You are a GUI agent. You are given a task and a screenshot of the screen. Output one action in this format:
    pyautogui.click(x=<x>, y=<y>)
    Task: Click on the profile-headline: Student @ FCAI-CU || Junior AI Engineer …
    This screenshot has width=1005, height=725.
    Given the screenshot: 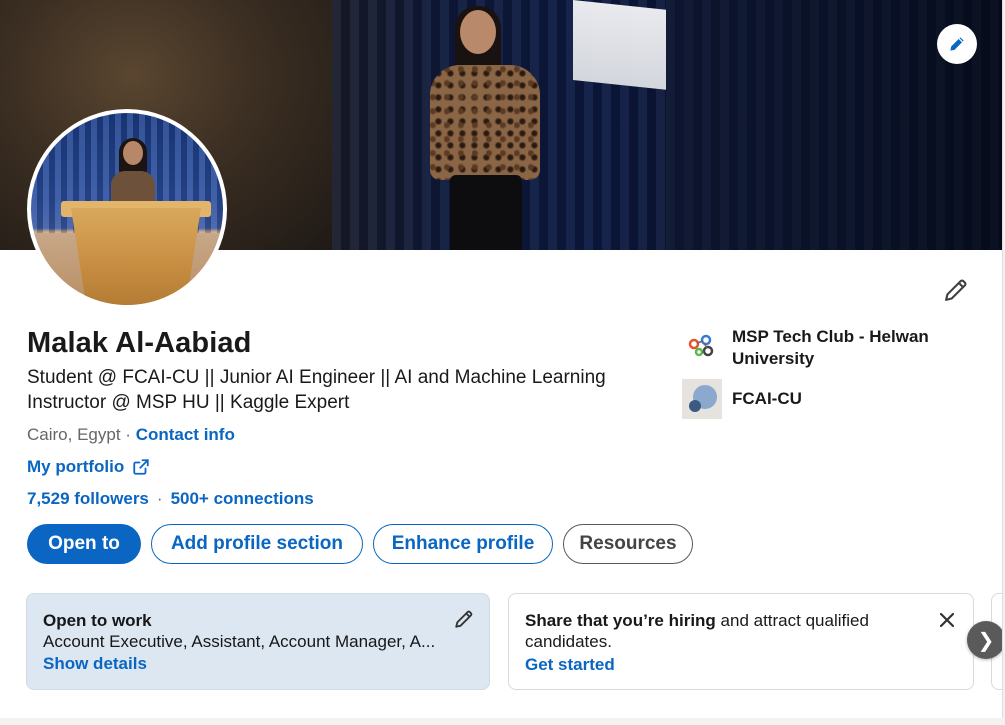 What is the action you would take?
    pyautogui.click(x=316, y=390)
    